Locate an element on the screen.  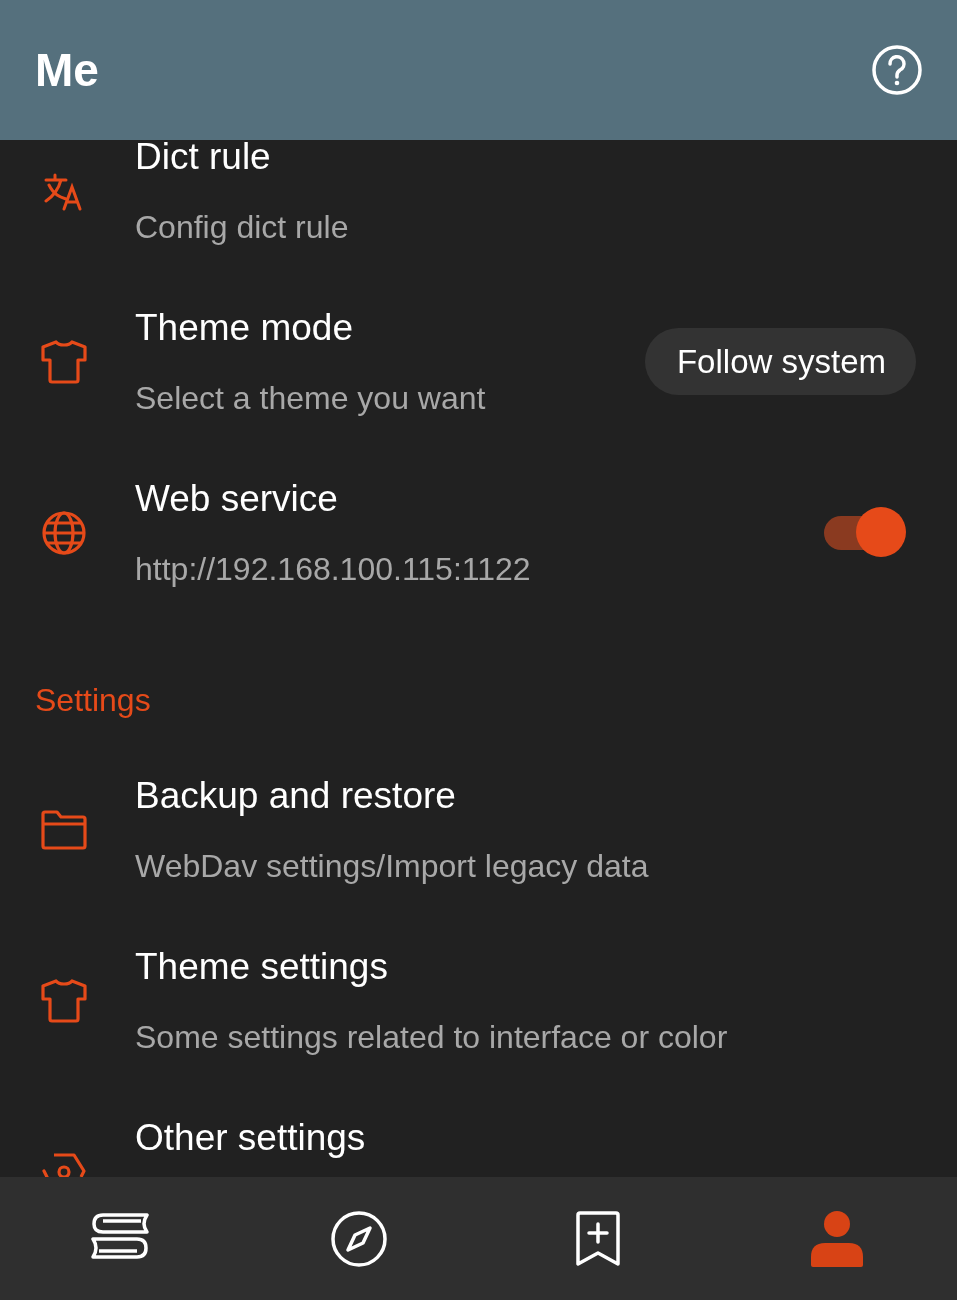
settings-item: Theme settings Some settings related to interface or color is located at coordinates (478, 1000).